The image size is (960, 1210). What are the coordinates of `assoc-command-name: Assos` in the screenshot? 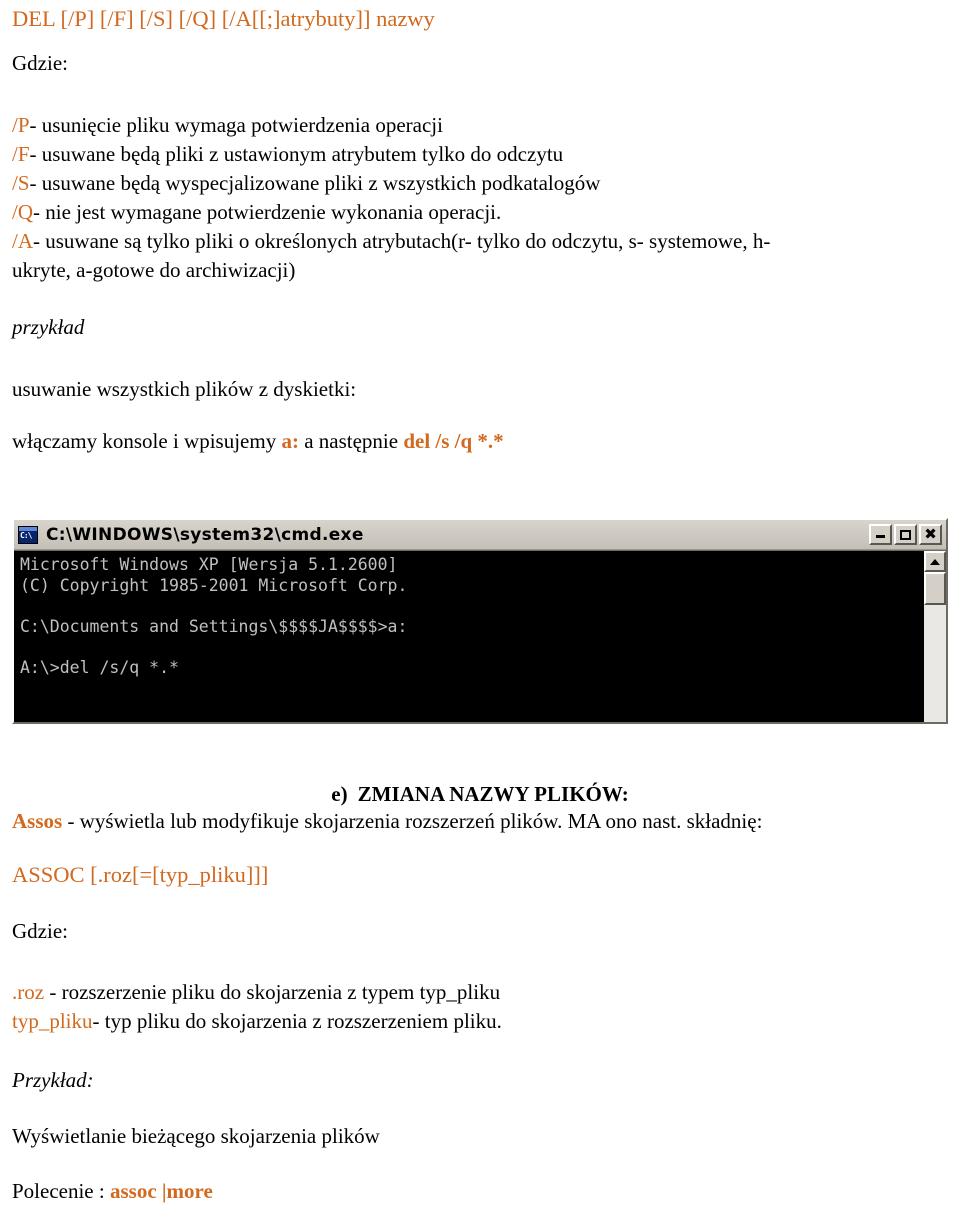 It's located at (37, 821).